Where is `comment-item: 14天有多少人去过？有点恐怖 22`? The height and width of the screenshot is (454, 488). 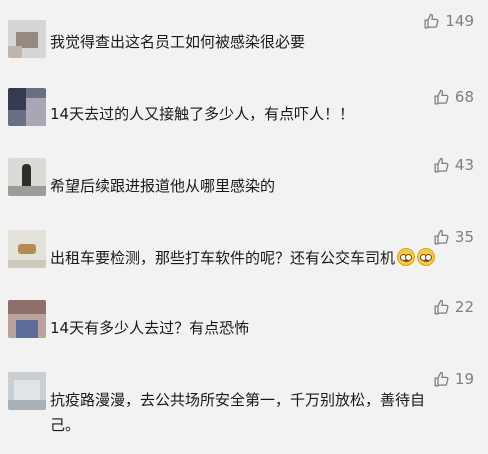
comment-item: 14天有多少人去过？有点恐怖 22 is located at coordinates (244, 321).